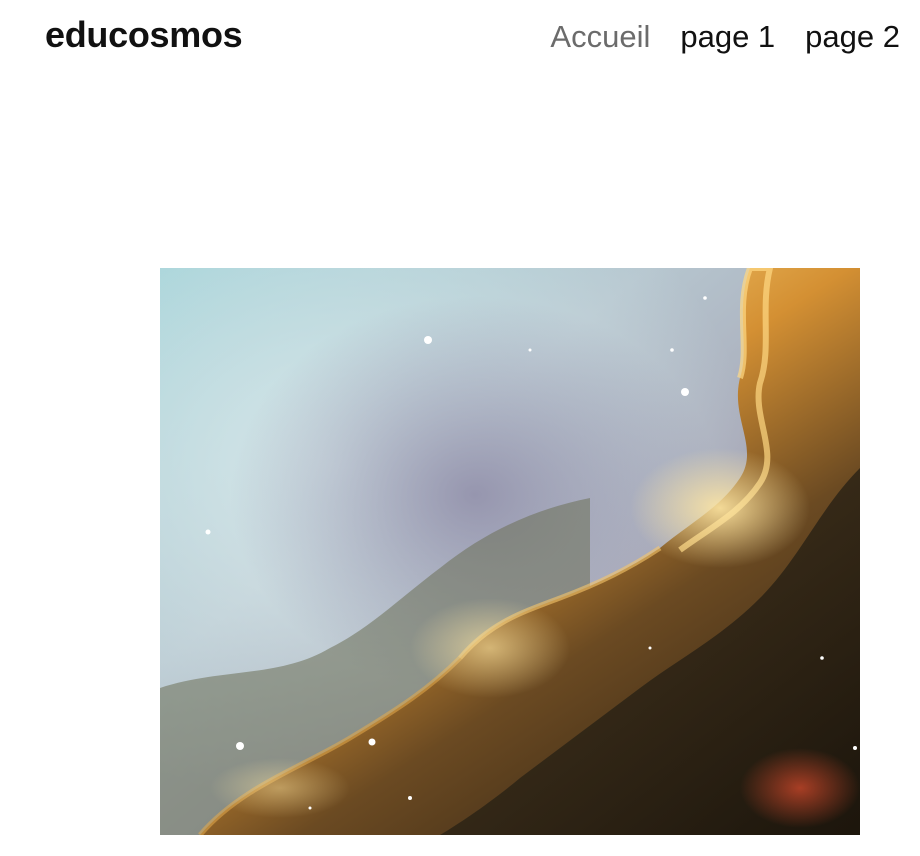 The width and height of the screenshot is (920, 856). What do you see at coordinates (852, 37) in the screenshot?
I see `nav-link-page-2: page 2` at bounding box center [852, 37].